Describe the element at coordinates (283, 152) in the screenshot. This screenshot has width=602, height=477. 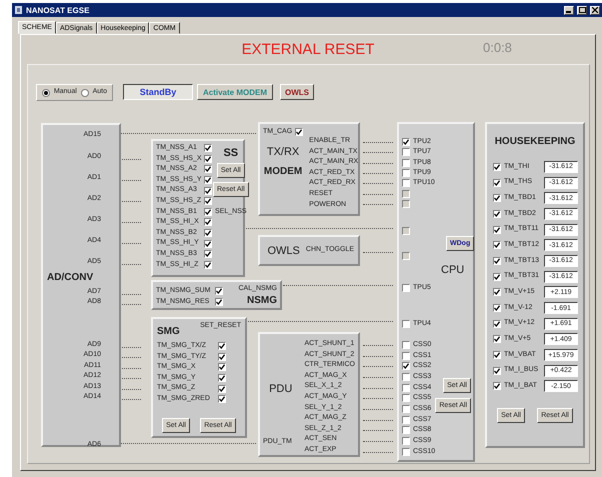
I see `panel-title: TX/RX` at that location.